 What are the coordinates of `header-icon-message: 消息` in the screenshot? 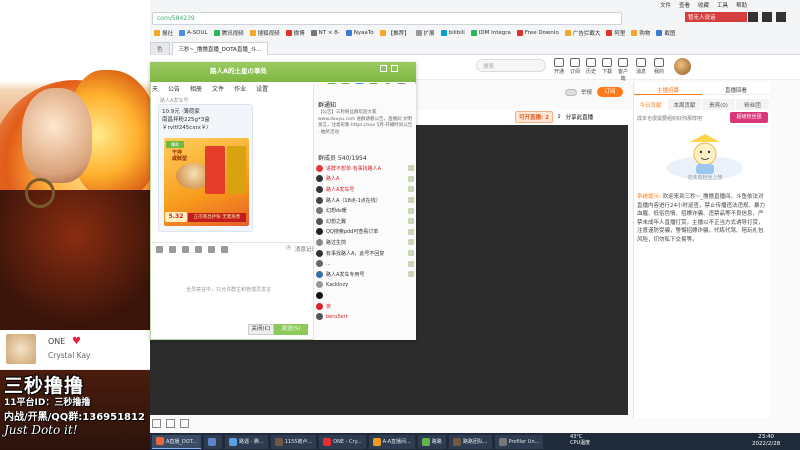 It's located at (641, 66).